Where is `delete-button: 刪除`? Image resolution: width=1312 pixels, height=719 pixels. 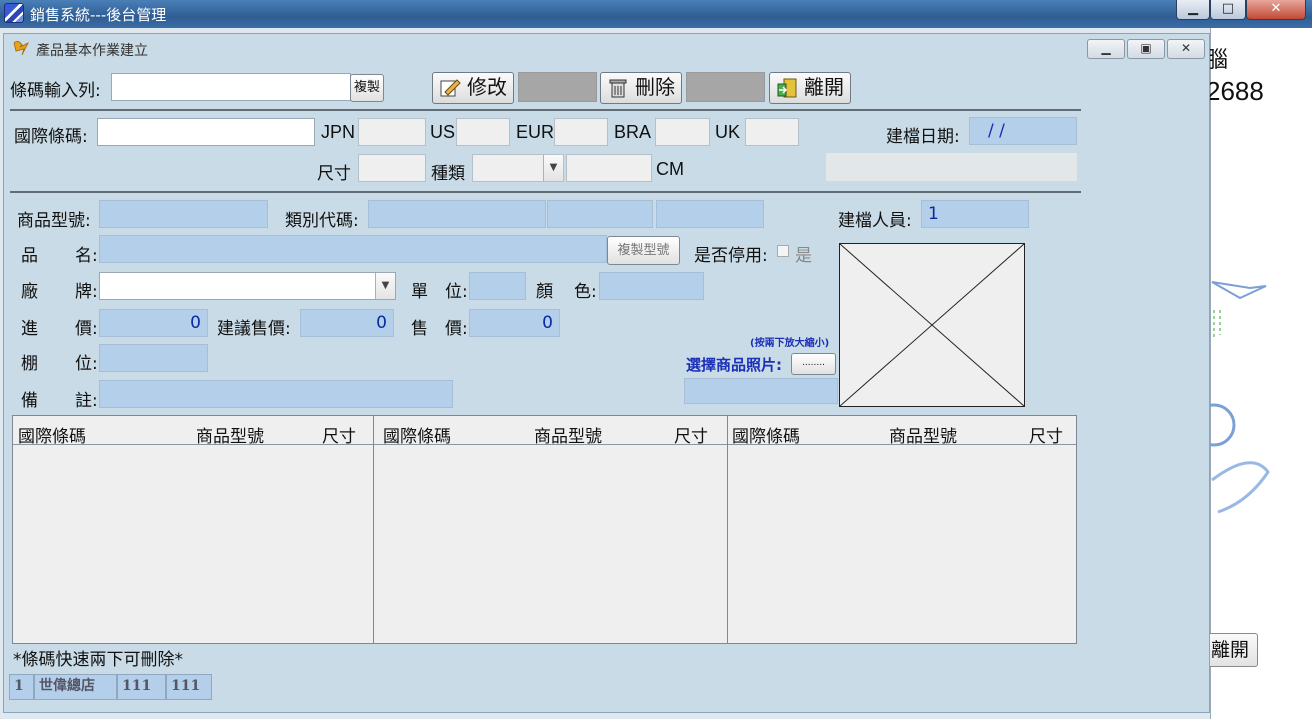 delete-button: 刪除 is located at coordinates (641, 88).